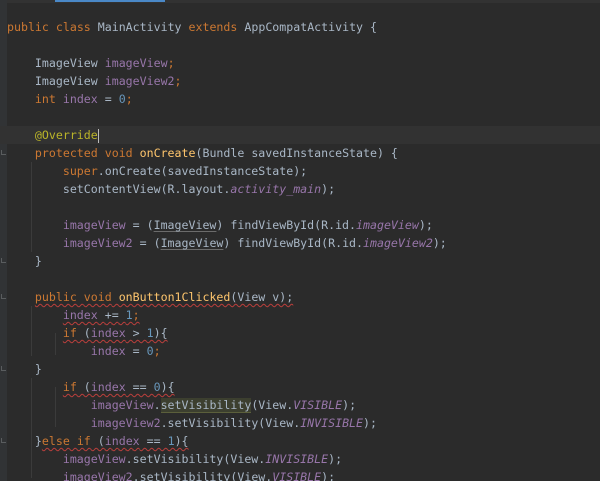 The image size is (600, 481). Describe the element at coordinates (296, 153) in the screenshot. I see `parameters: (Bundle savedInstanceState) {` at that location.